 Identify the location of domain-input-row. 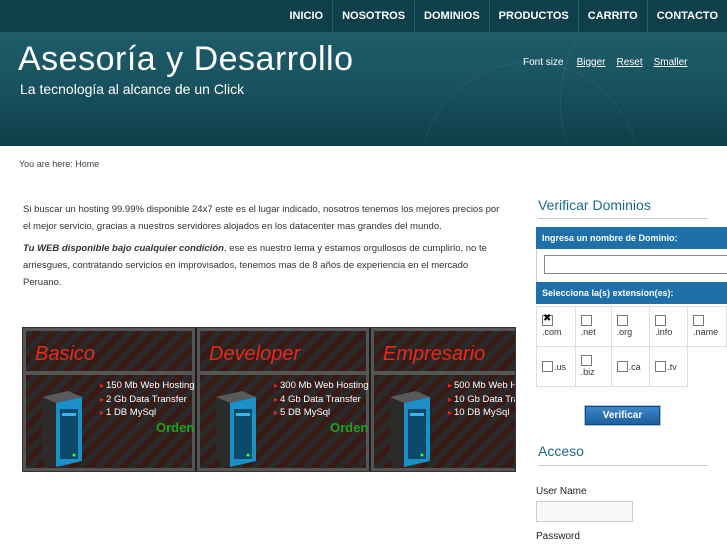
(631, 265).